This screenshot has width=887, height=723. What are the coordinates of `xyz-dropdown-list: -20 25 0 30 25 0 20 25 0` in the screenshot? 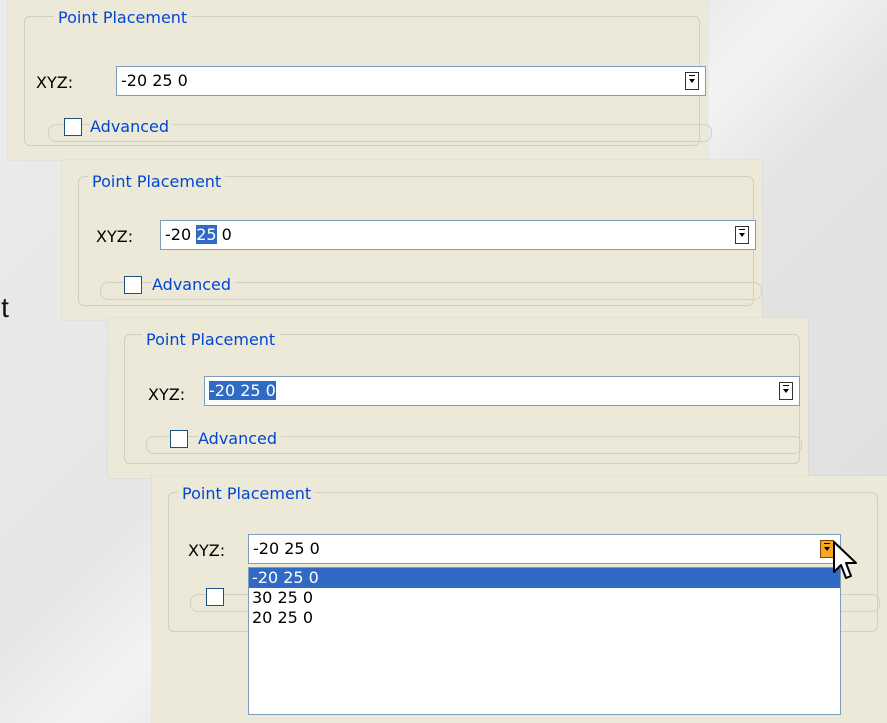 It's located at (544, 641).